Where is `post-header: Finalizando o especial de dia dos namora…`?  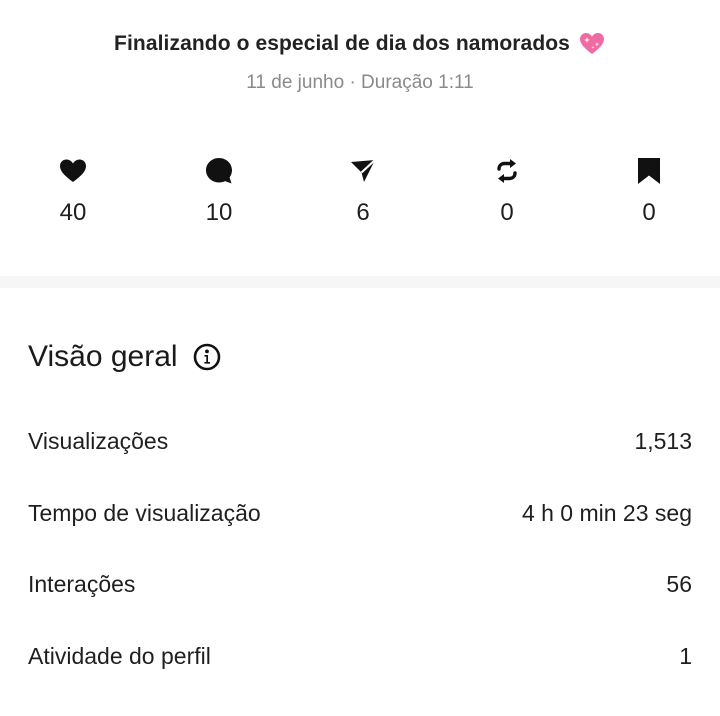 post-header: Finalizando o especial de dia dos namora… is located at coordinates (360, 62).